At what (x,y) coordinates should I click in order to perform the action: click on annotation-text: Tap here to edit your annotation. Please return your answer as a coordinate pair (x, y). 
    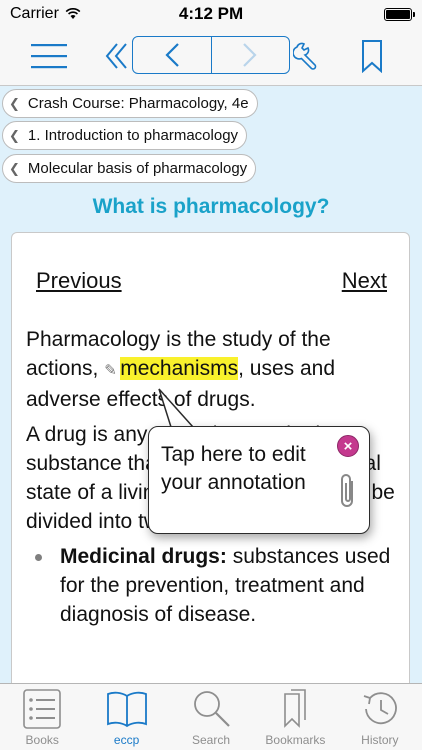
    Looking at the image, I should click on (248, 469).